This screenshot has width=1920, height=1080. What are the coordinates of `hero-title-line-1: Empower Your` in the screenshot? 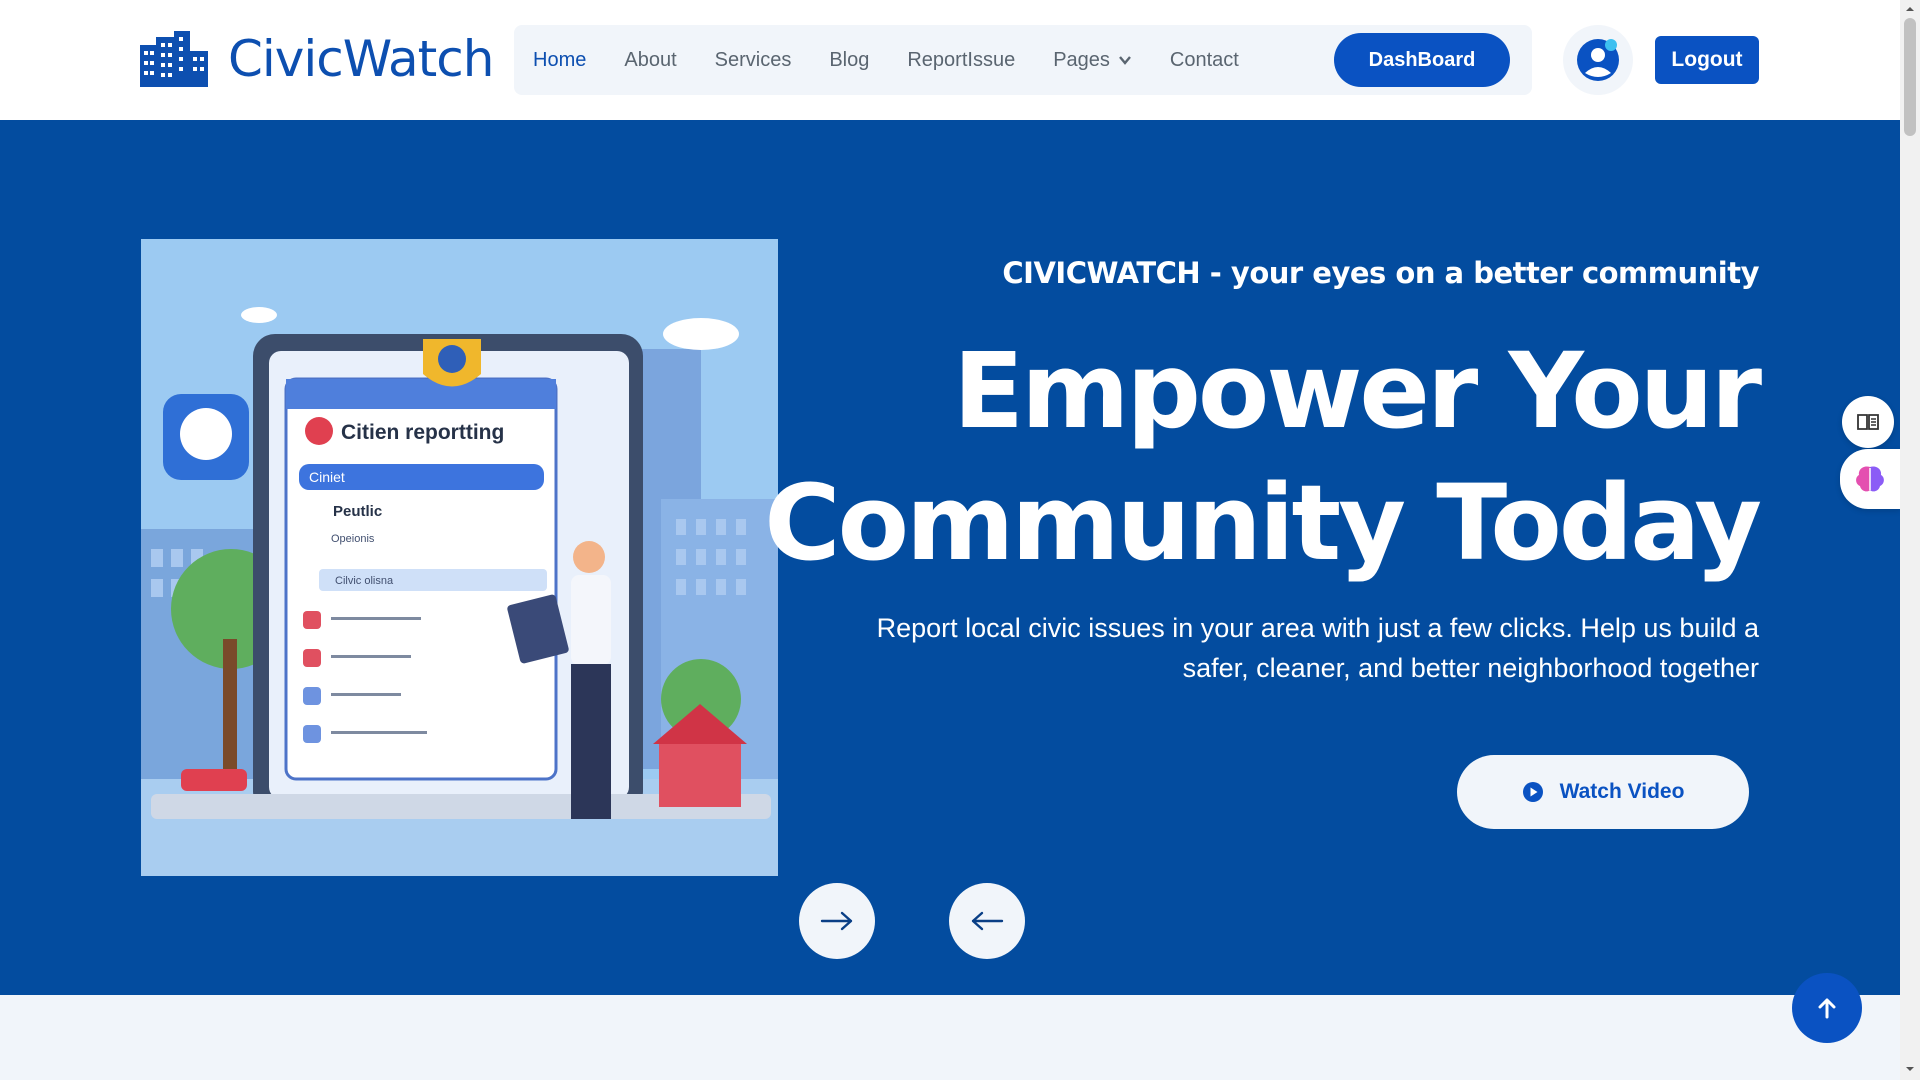 It's located at (1357, 391).